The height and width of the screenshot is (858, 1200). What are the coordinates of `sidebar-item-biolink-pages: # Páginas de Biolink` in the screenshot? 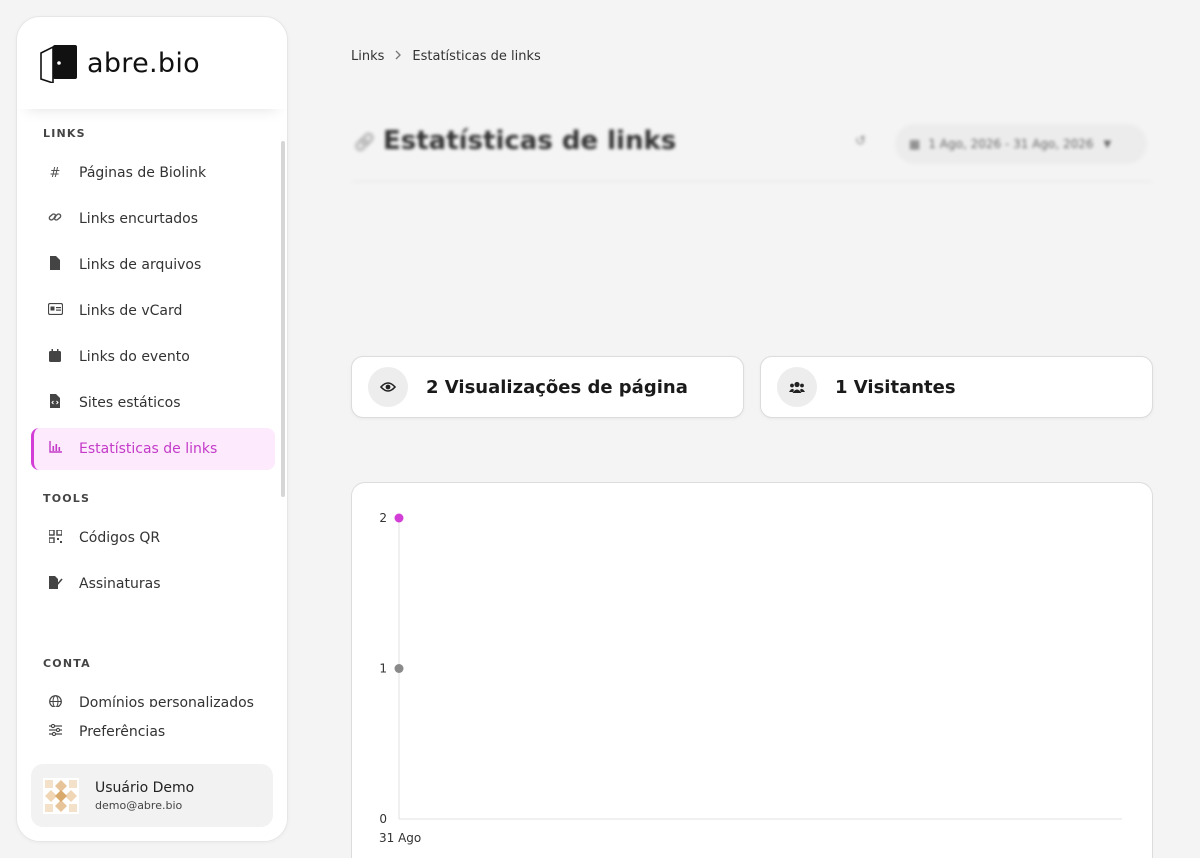 It's located at (153, 173).